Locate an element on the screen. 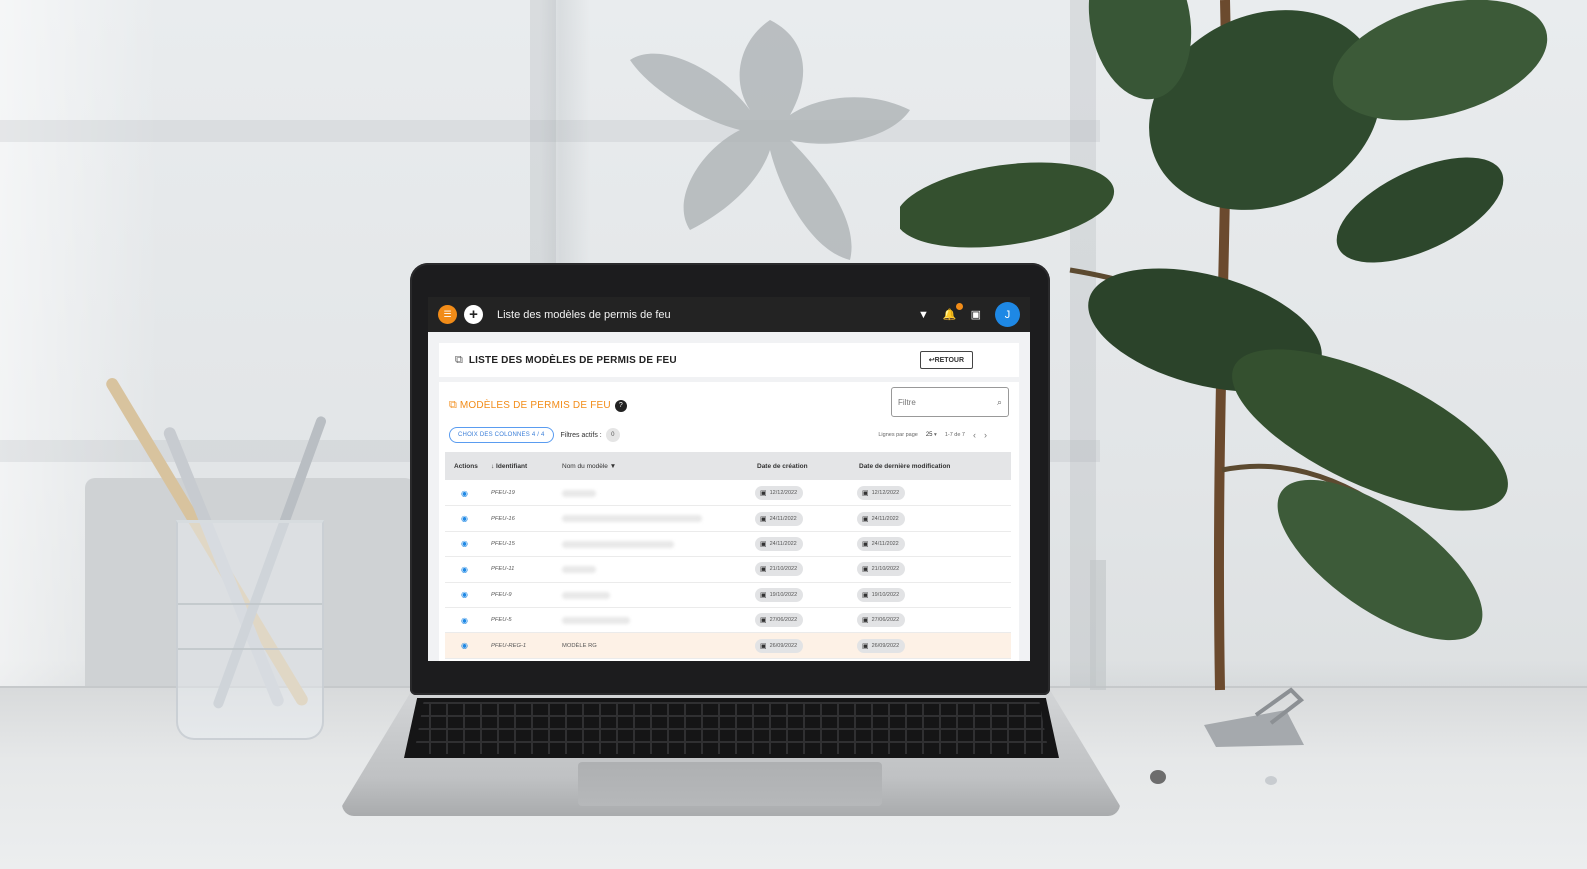 The width and height of the screenshot is (1587, 869). created-date-chip: ▣ 27/06/2022 is located at coordinates (779, 620).